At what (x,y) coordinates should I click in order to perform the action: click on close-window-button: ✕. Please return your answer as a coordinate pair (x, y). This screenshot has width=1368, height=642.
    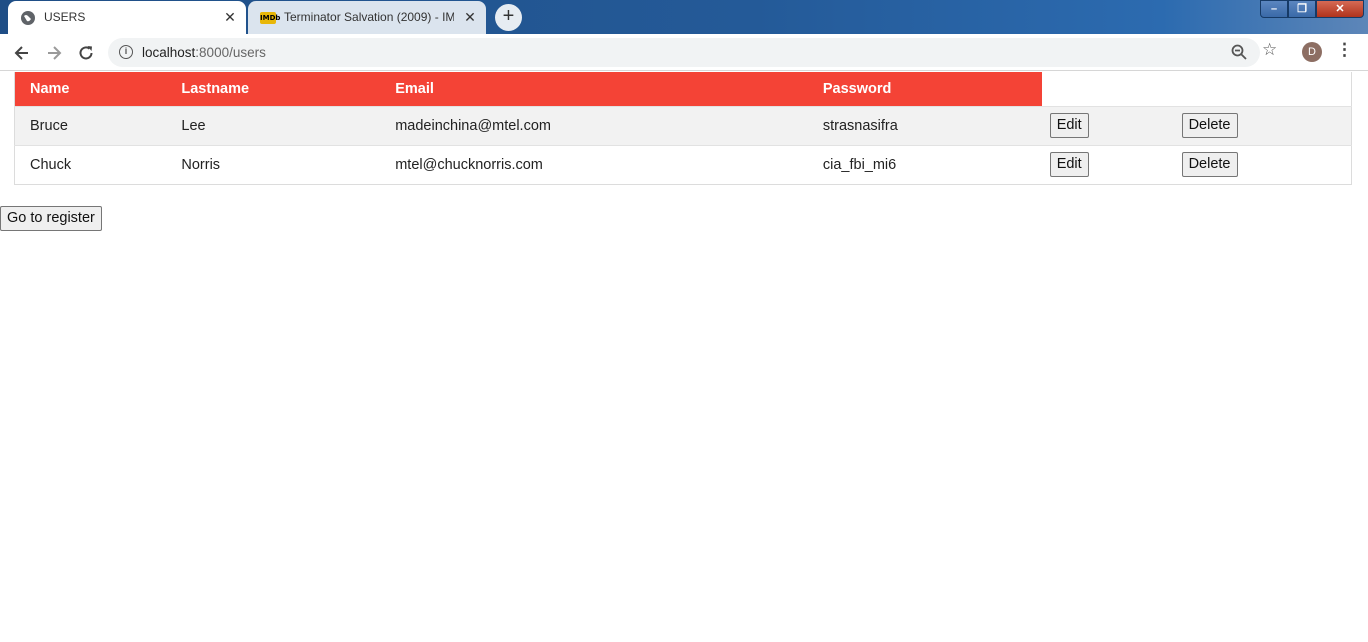
    Looking at the image, I should click on (1340, 9).